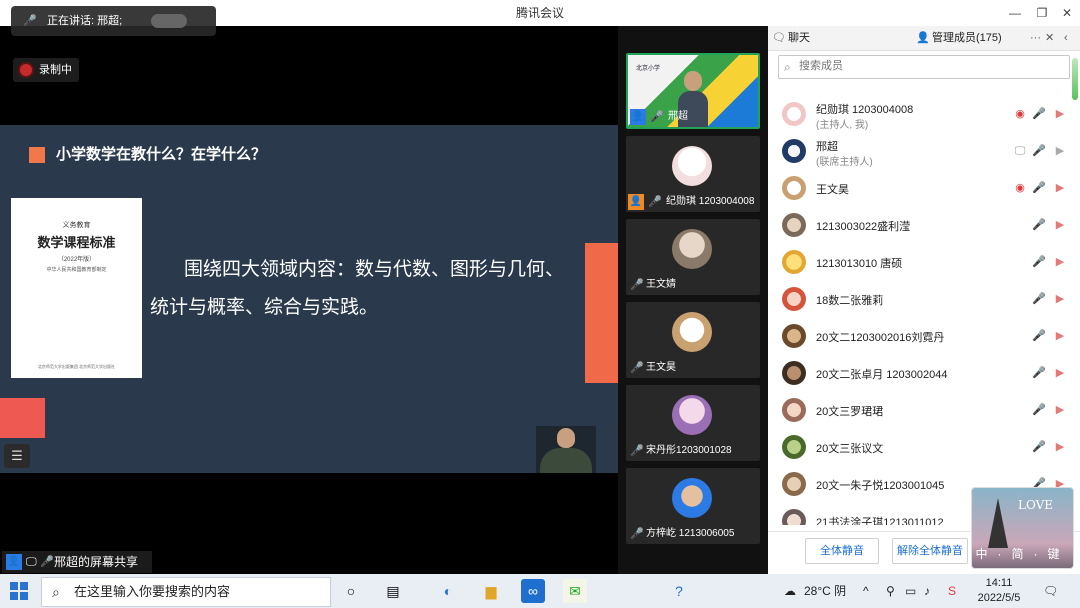 The image size is (1080, 608). What do you see at coordinates (952, 591) in the screenshot?
I see `input-method-icon: S` at bounding box center [952, 591].